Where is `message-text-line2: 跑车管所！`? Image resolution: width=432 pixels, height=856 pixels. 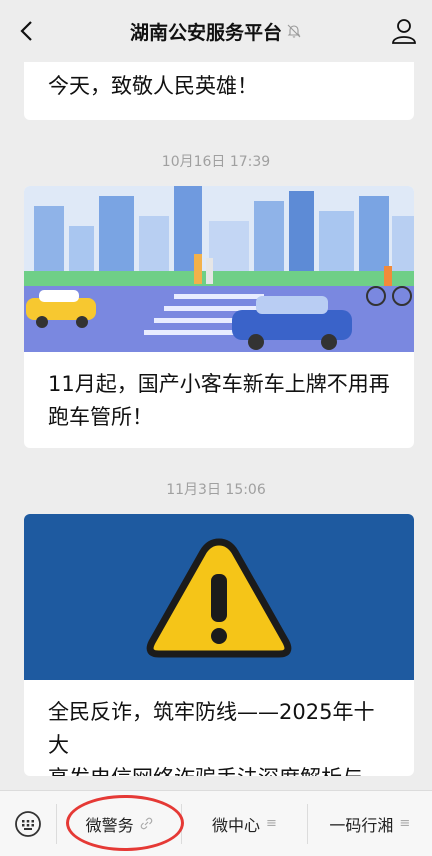 message-text-line2: 跑车管所！ is located at coordinates (100, 417).